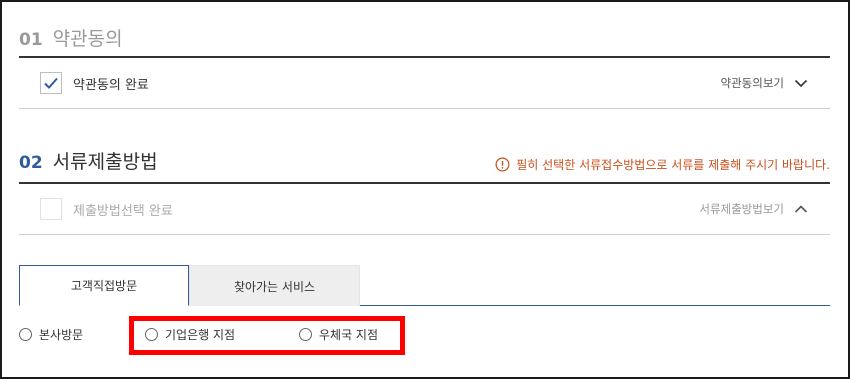  Describe the element at coordinates (274, 285) in the screenshot. I see `tab-visiting-service: 찾아가는 서비스` at that location.